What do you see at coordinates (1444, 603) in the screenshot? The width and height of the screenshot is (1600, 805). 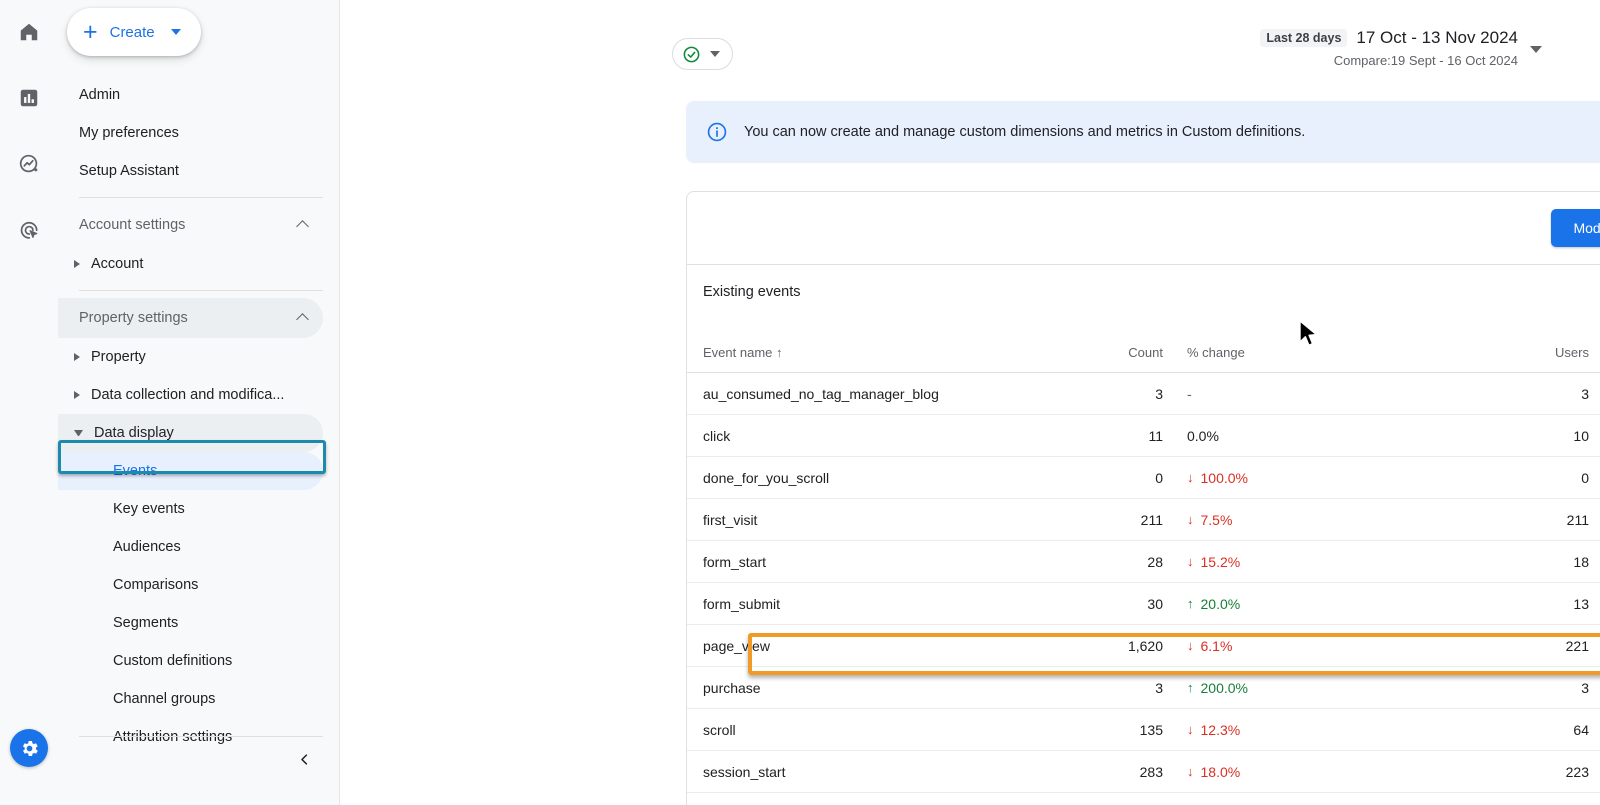 I see `cell-users: 13` at bounding box center [1444, 603].